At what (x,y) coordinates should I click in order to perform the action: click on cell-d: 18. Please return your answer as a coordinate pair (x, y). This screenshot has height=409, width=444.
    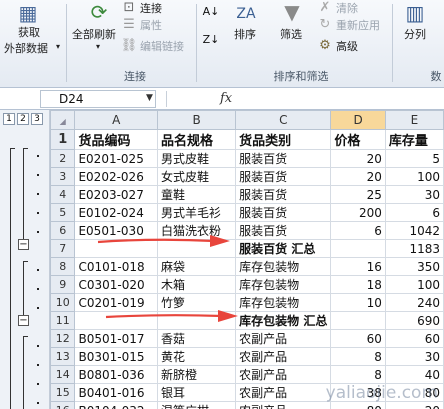
    Looking at the image, I should click on (358, 284).